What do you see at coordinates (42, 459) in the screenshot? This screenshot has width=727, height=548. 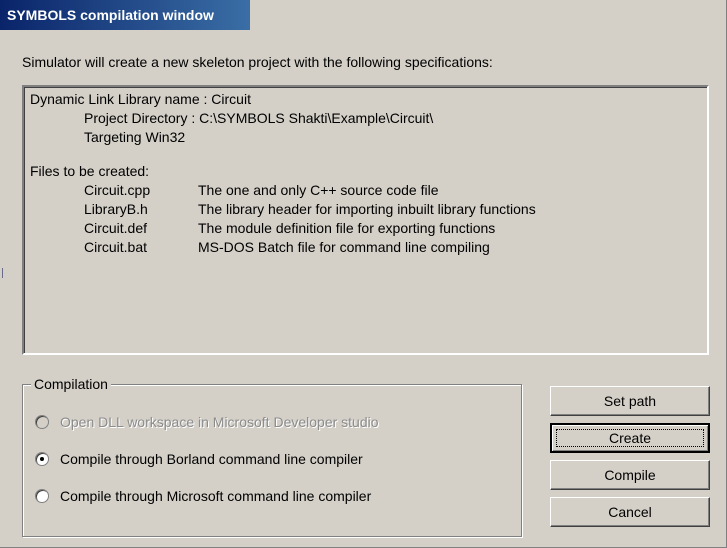 I see `radio-selected-icon` at bounding box center [42, 459].